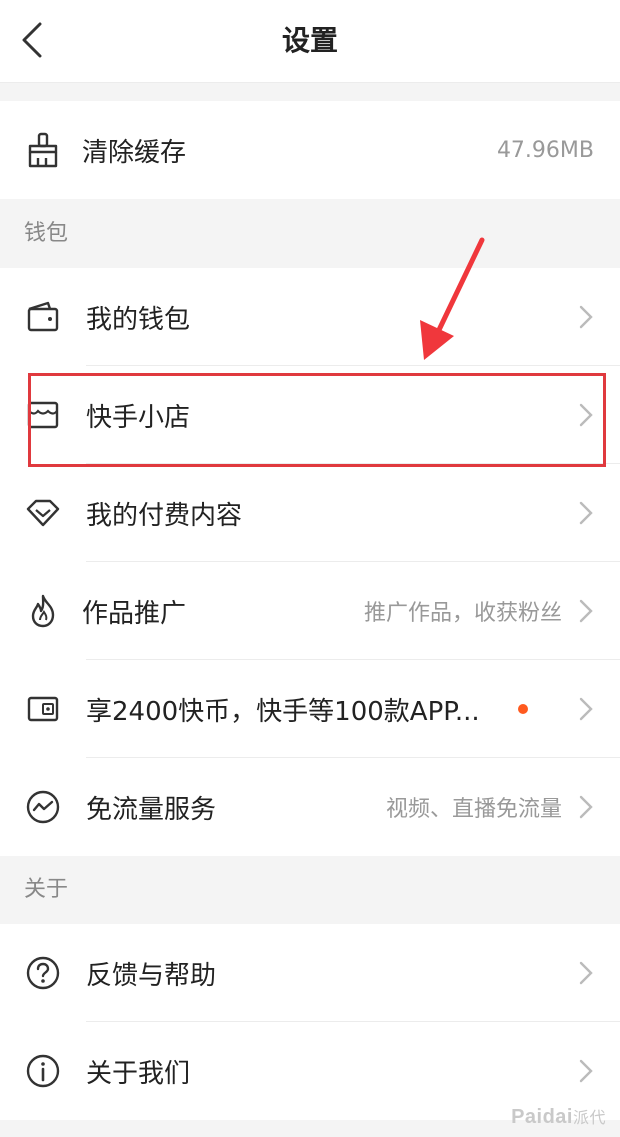  I want to click on wallet-icon, so click(43, 317).